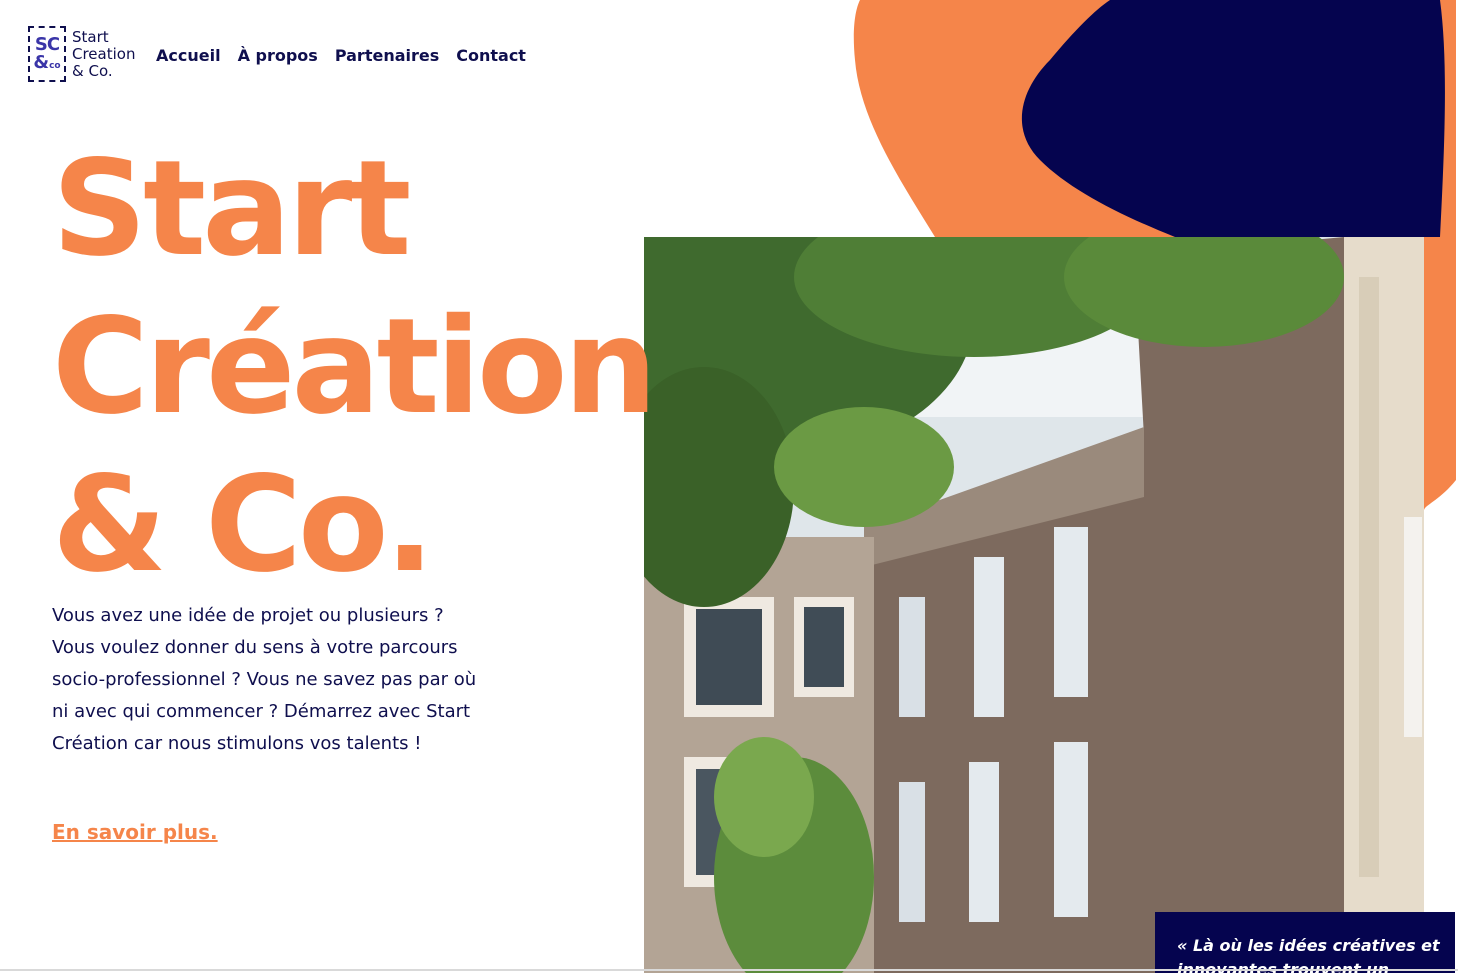 The width and height of the screenshot is (1458, 973). Describe the element at coordinates (243, 525) in the screenshot. I see `hero-title-line3: & Co.` at that location.